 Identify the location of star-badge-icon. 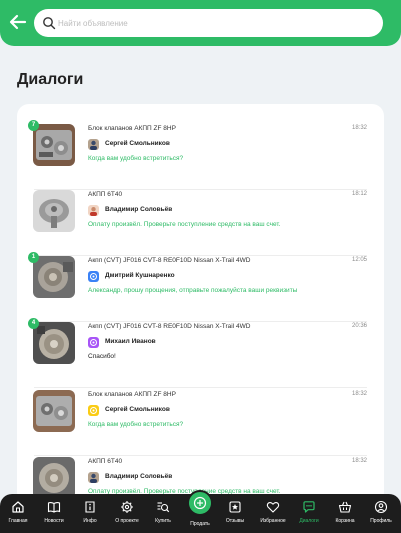
(235, 507).